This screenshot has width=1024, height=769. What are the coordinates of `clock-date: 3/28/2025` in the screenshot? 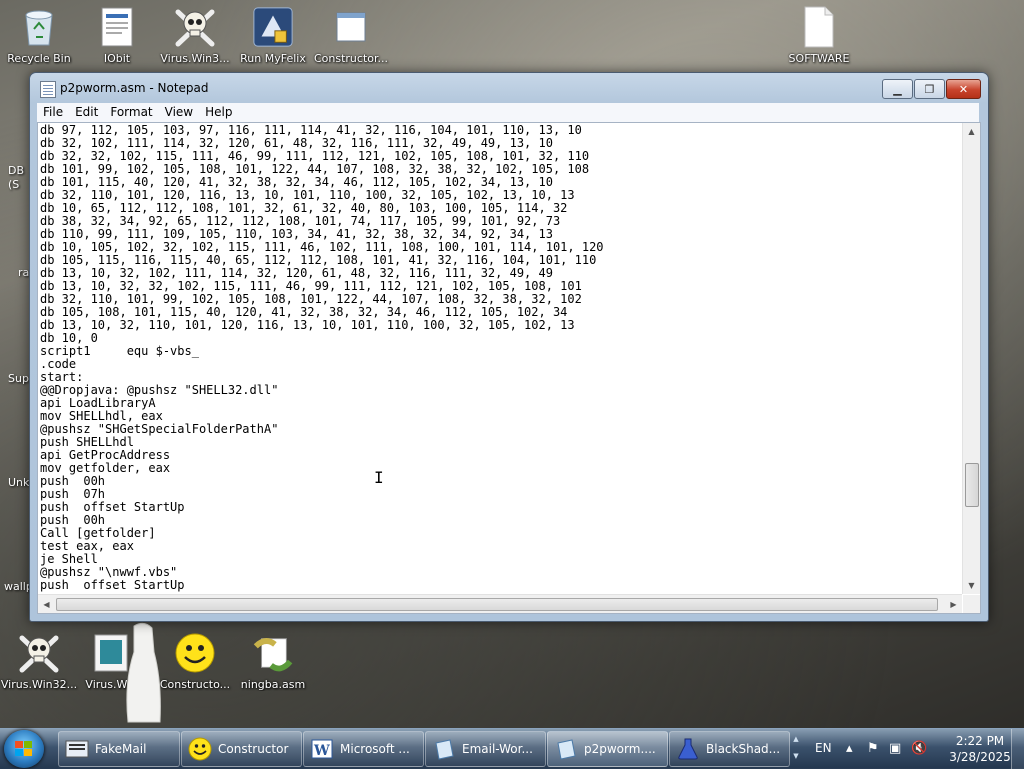 It's located at (980, 757).